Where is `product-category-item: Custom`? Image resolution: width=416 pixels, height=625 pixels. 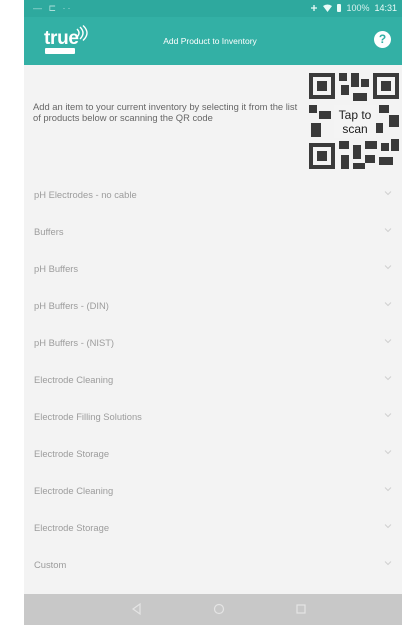 product-category-item: Custom is located at coordinates (213, 565).